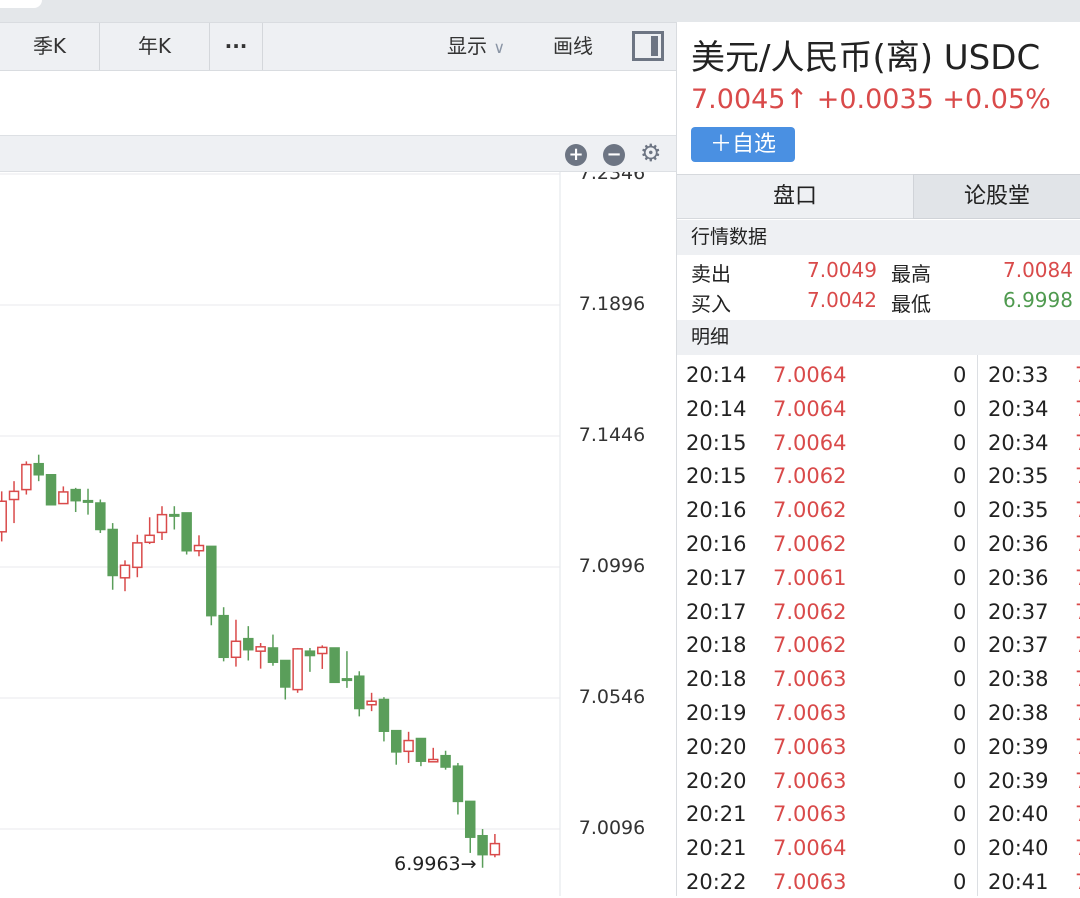  I want to click on minus-circle-icon: −, so click(614, 155).